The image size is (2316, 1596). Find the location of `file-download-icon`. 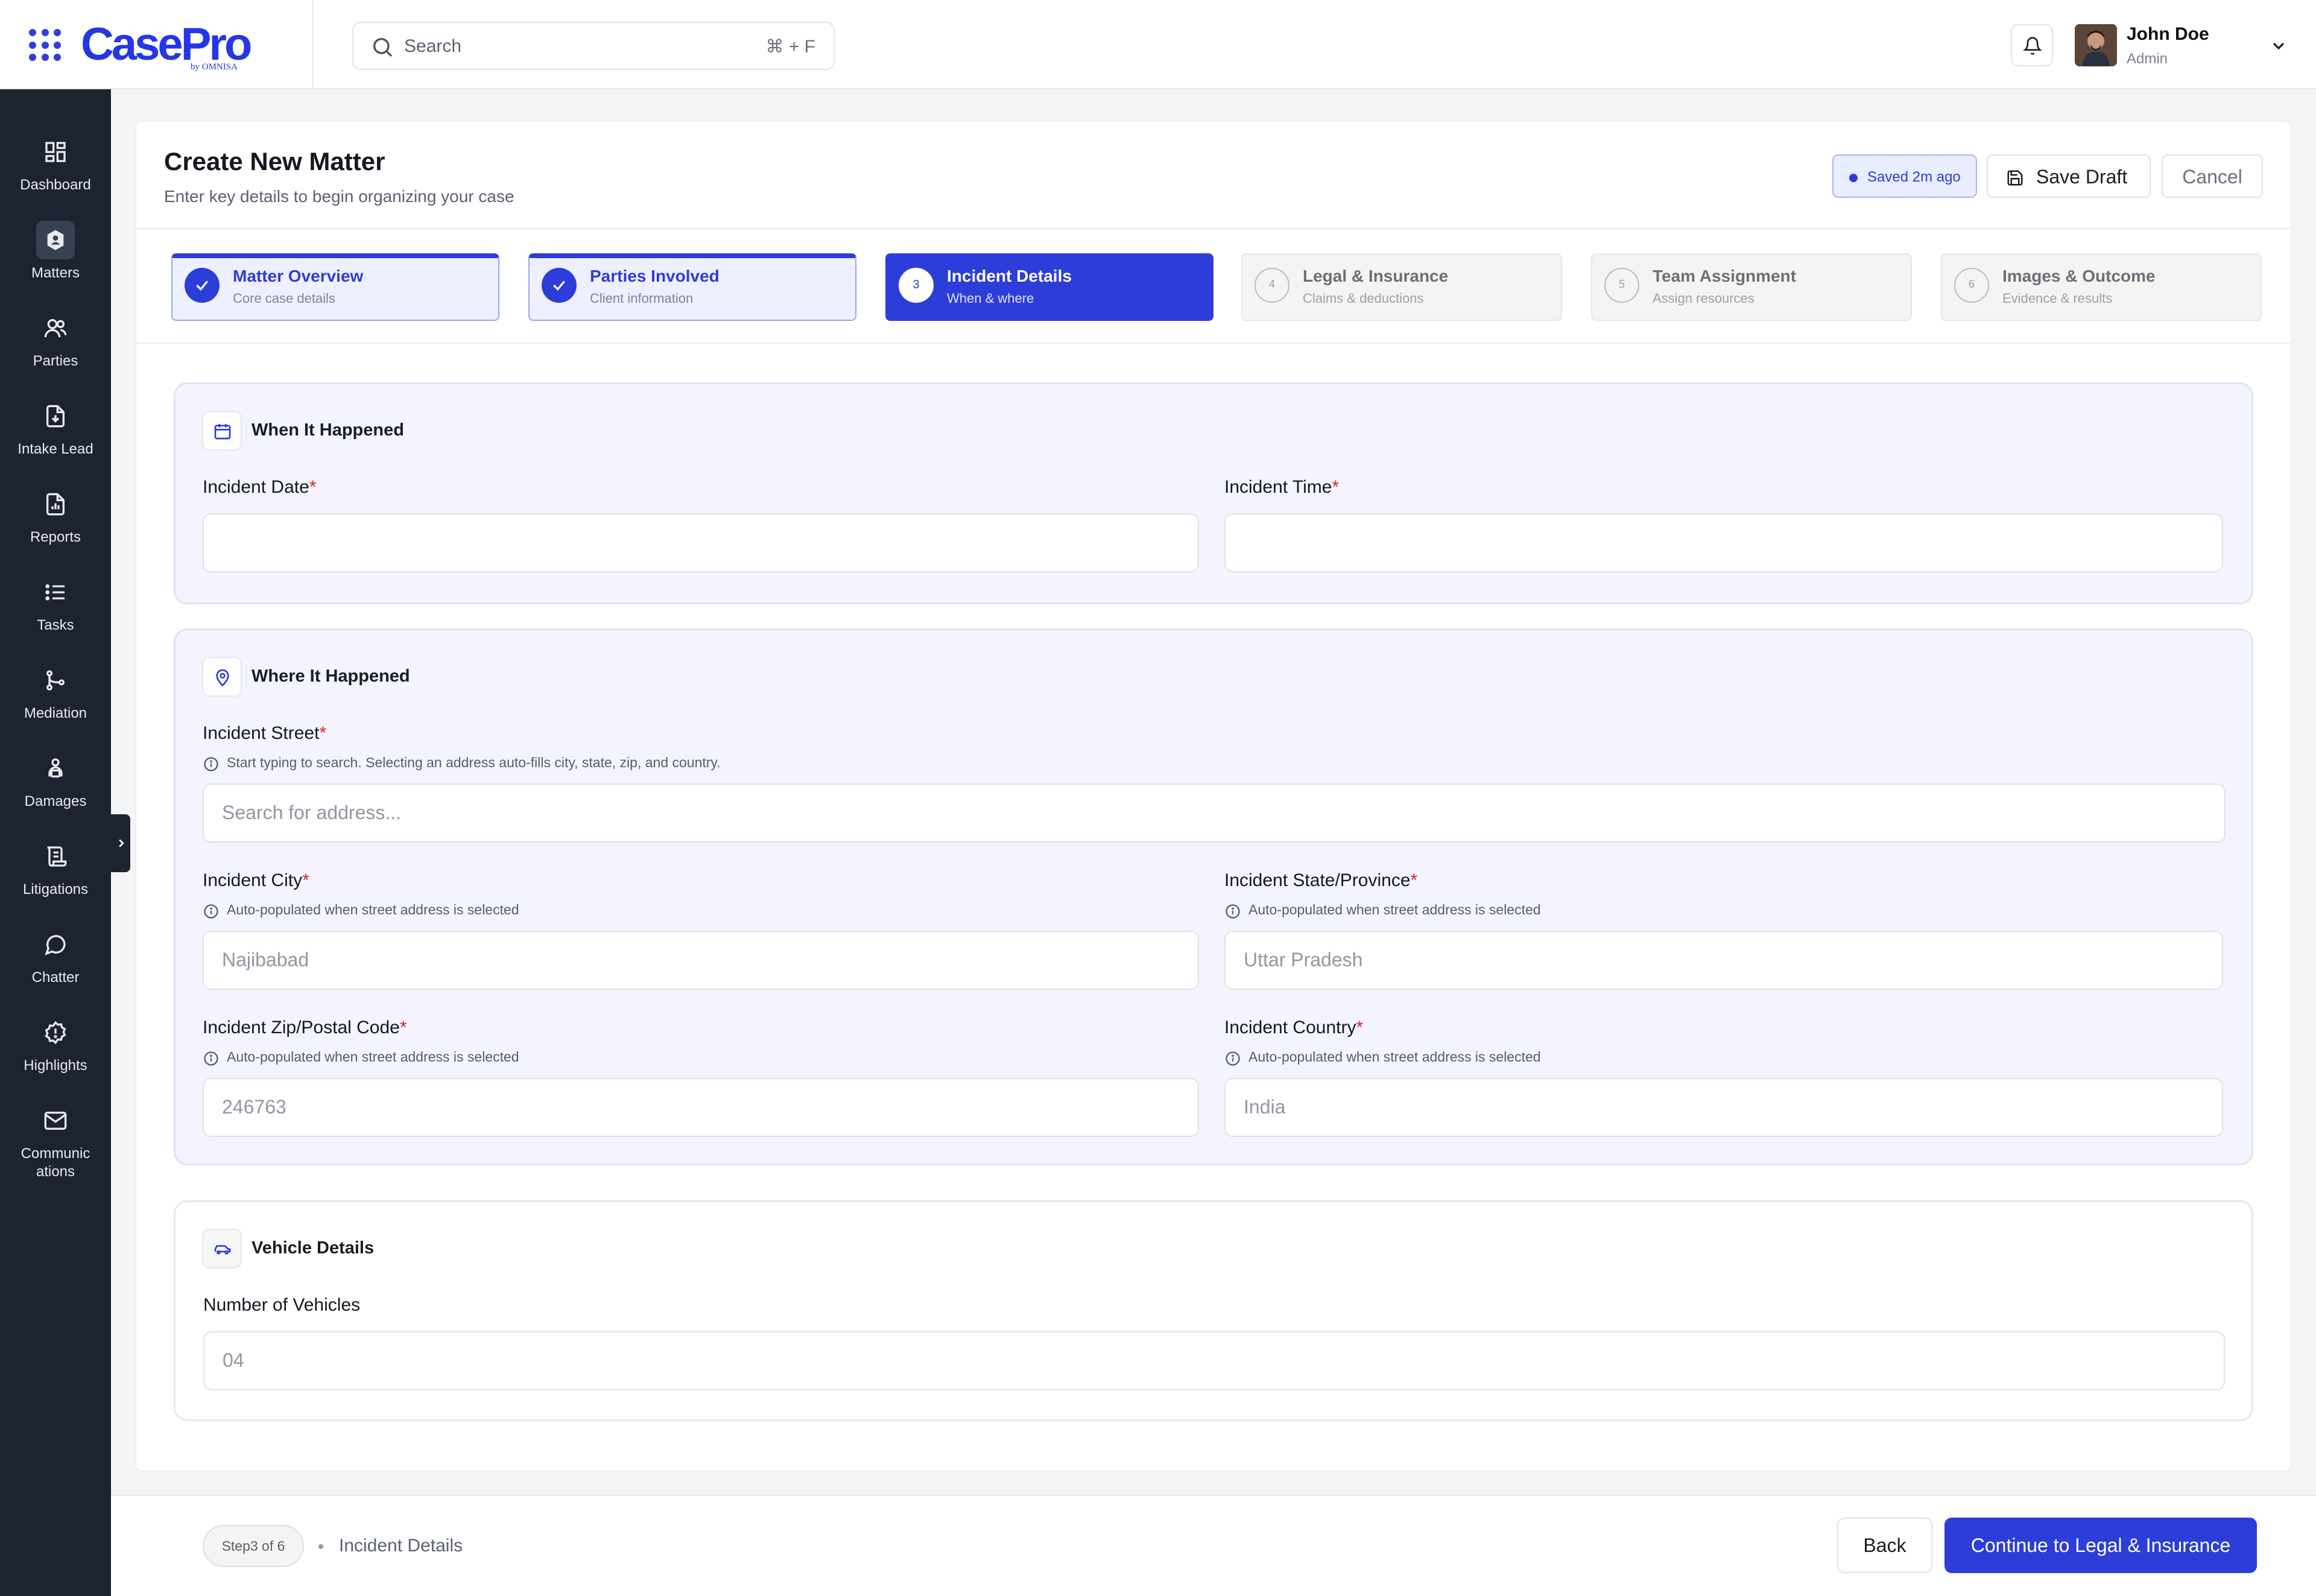

file-download-icon is located at coordinates (55, 416).